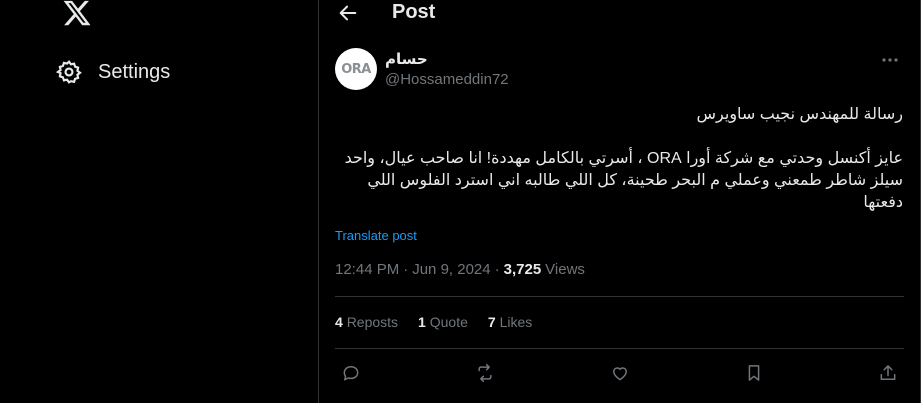  What do you see at coordinates (422, 322) in the screenshot?
I see `quotes-count: 1` at bounding box center [422, 322].